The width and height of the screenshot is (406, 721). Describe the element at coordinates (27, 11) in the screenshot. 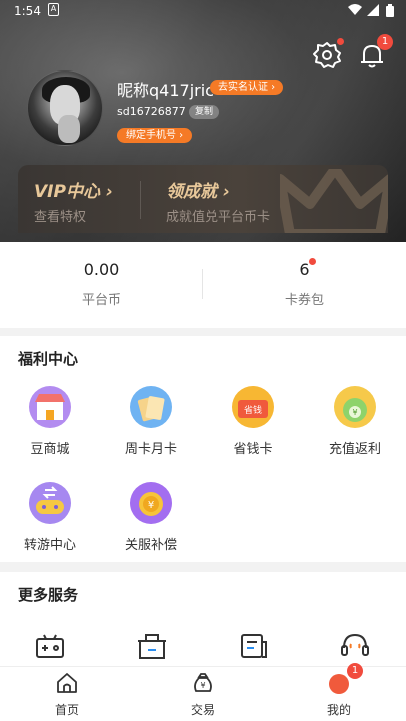

I see `status-time: 1:54` at that location.